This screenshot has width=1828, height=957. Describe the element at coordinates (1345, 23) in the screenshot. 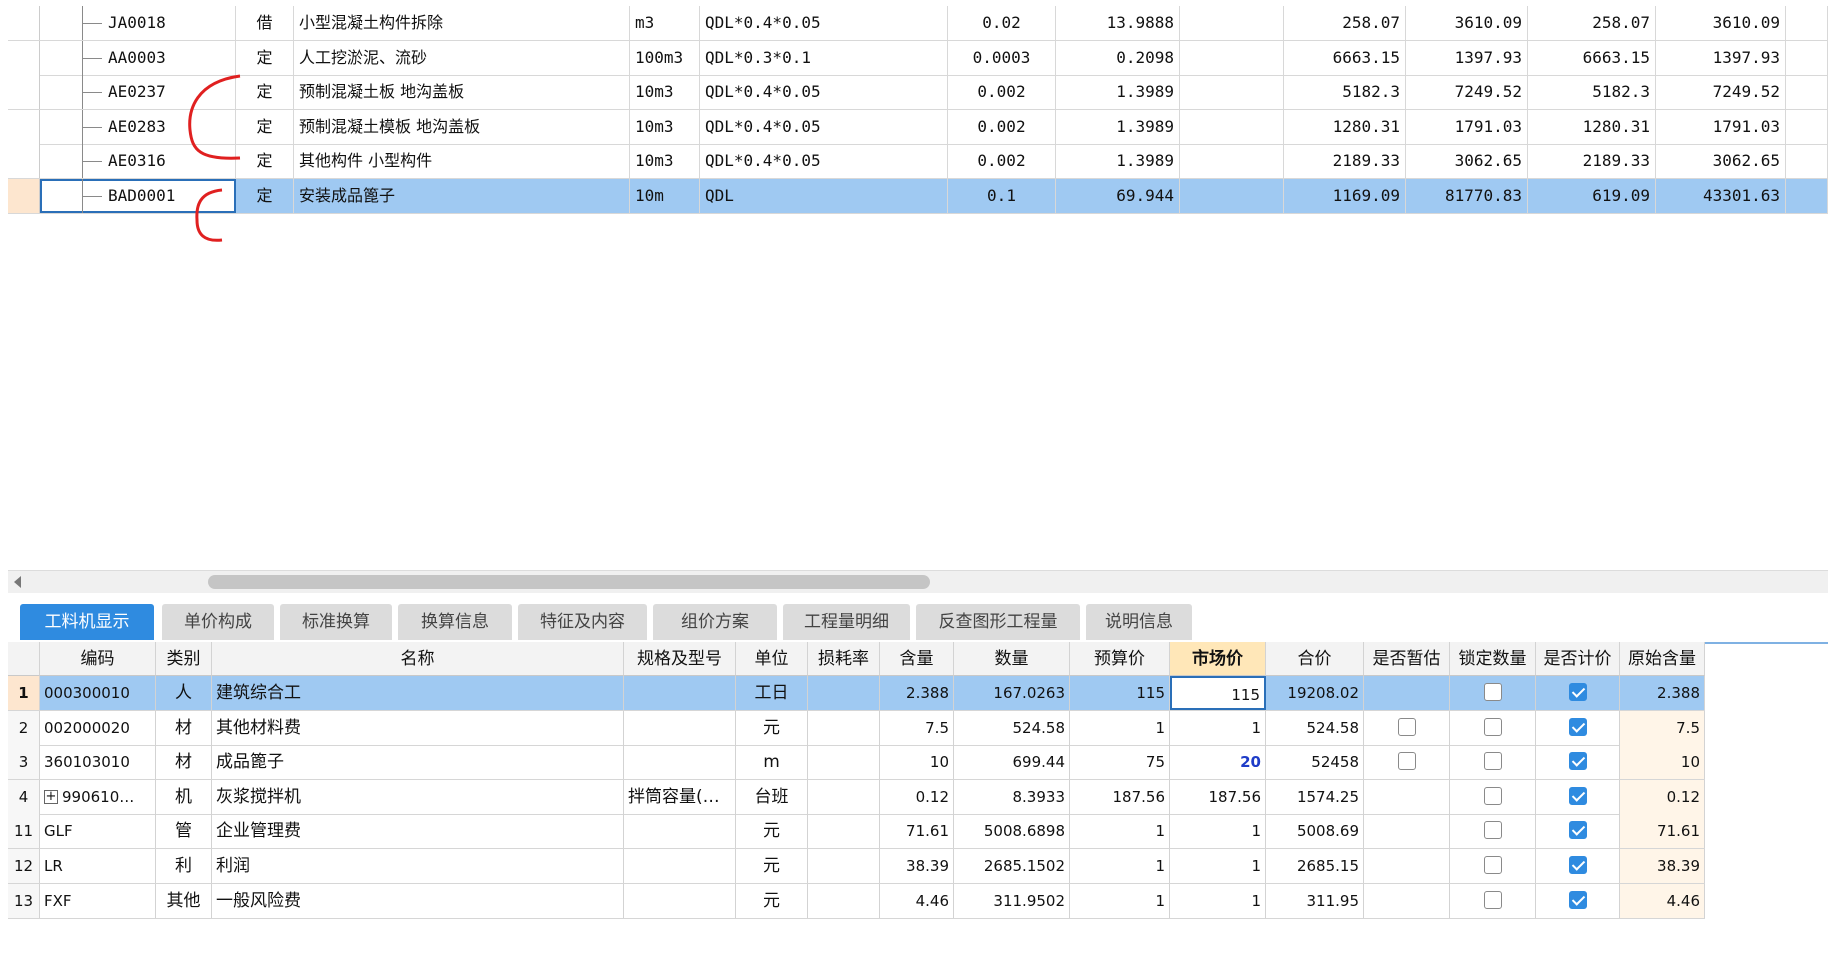

I see `quota-p1-cell: 258.07` at that location.